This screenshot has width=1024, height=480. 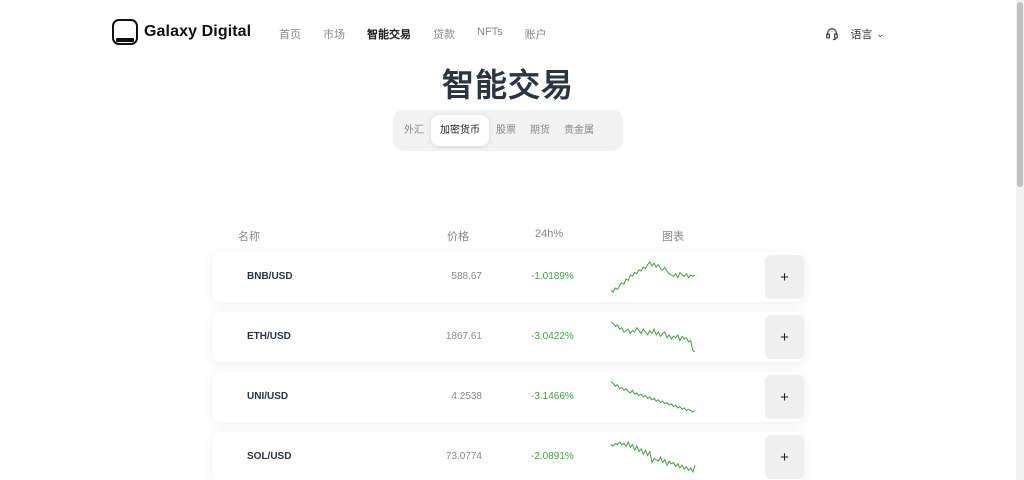 What do you see at coordinates (463, 336) in the screenshot?
I see `row-price: 1867.61` at bounding box center [463, 336].